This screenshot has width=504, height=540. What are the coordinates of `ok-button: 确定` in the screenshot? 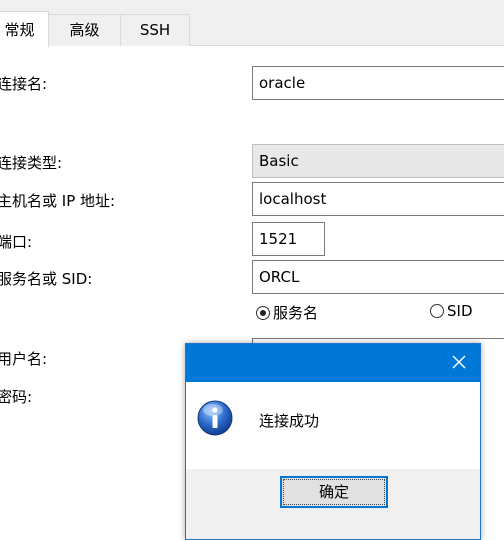 It's located at (334, 492).